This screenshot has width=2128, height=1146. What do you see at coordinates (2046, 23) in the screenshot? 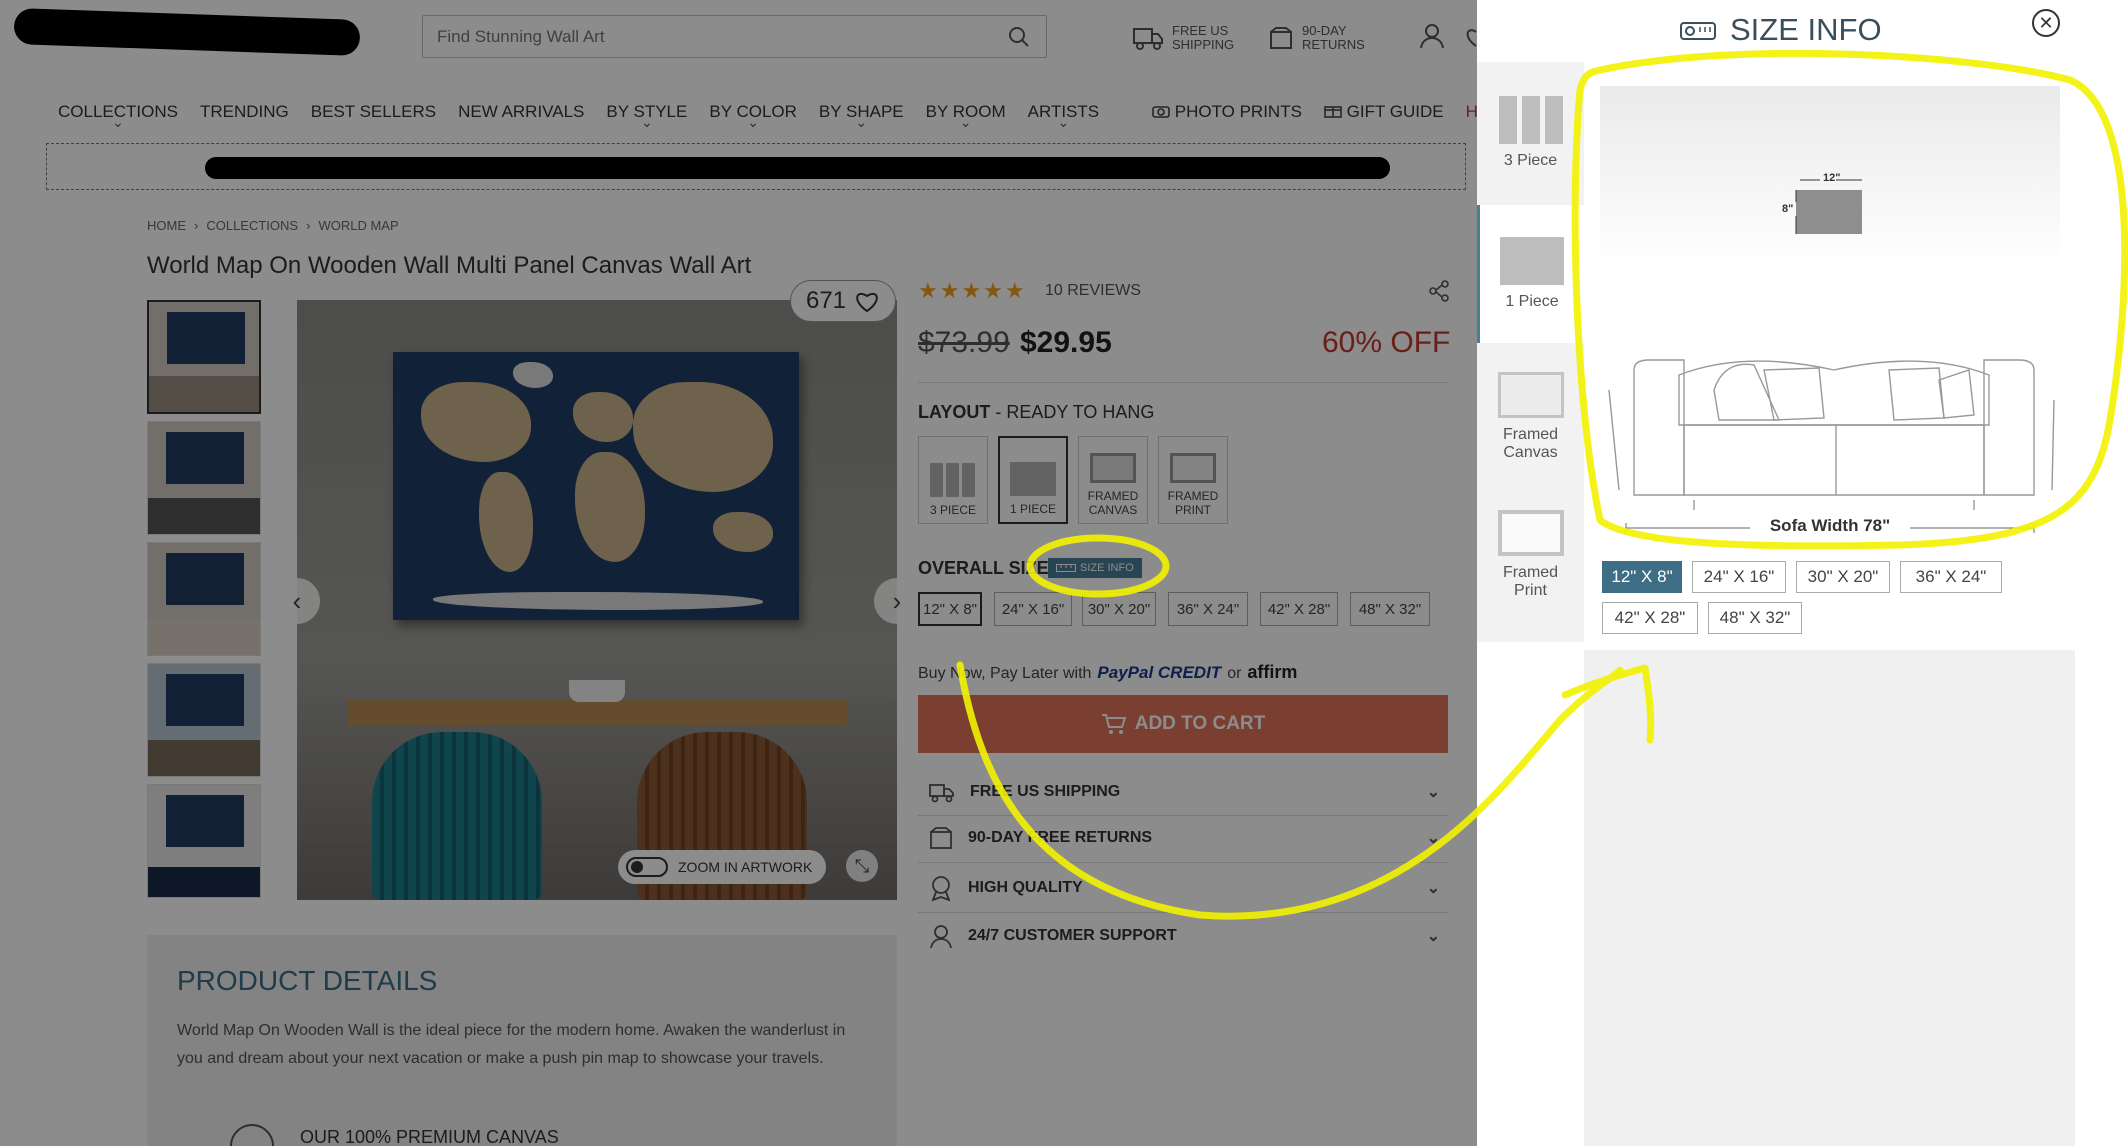
I see `close-icon: ✕` at bounding box center [2046, 23].